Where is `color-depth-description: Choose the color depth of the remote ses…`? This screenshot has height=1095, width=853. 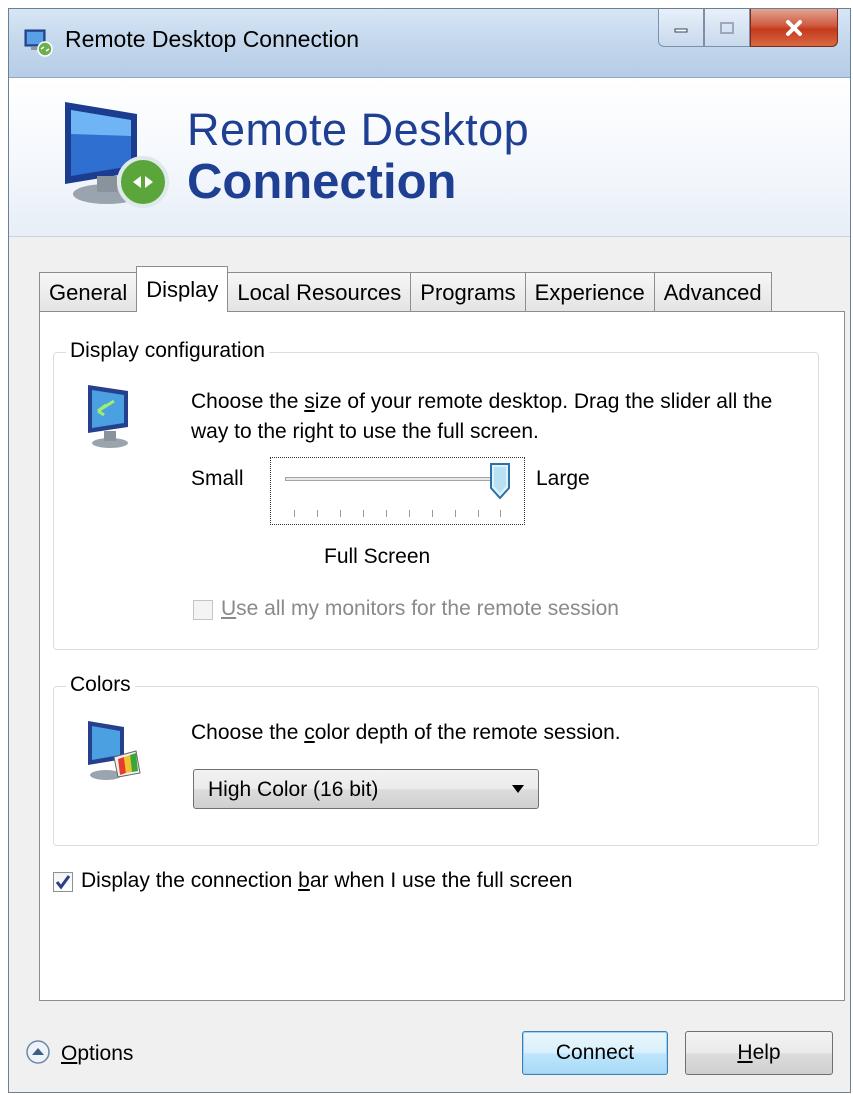 color-depth-description: Choose the color depth of the remote ses… is located at coordinates (406, 732).